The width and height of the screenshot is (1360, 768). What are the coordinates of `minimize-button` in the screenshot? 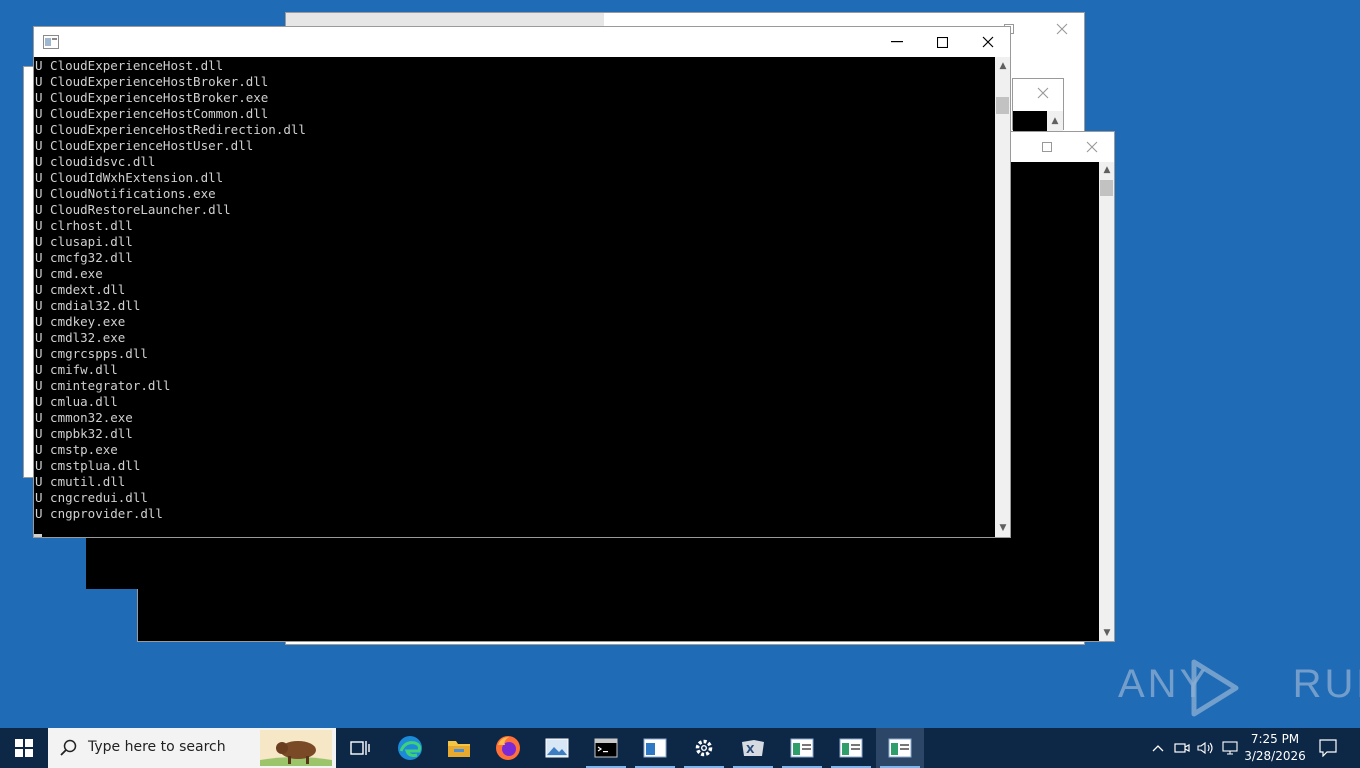 It's located at (897, 42).